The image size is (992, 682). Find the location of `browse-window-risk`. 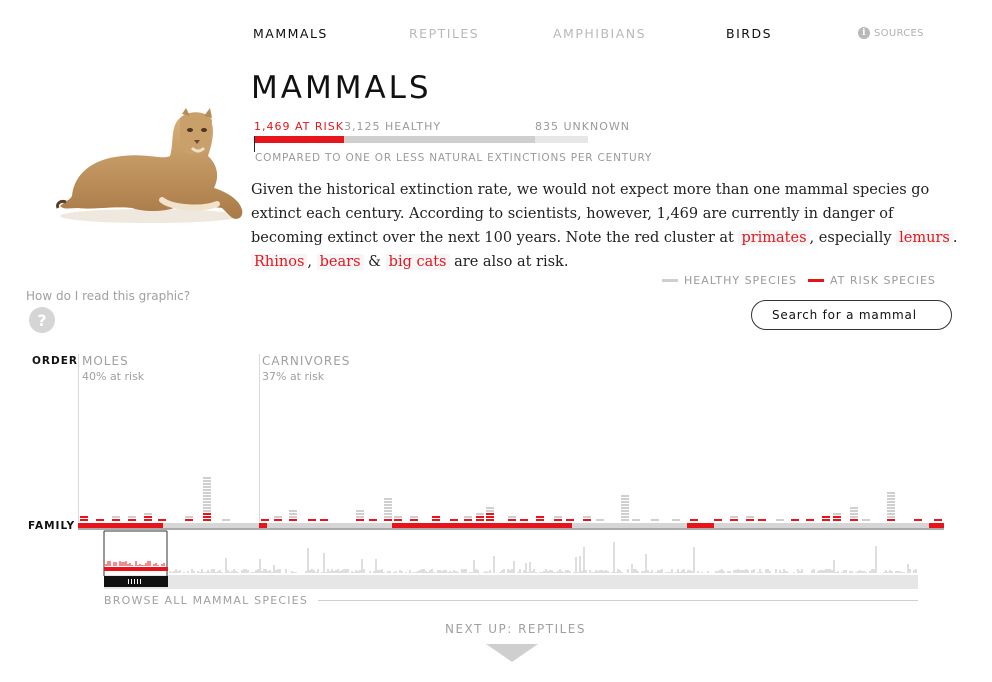

browse-window-risk is located at coordinates (136, 569).